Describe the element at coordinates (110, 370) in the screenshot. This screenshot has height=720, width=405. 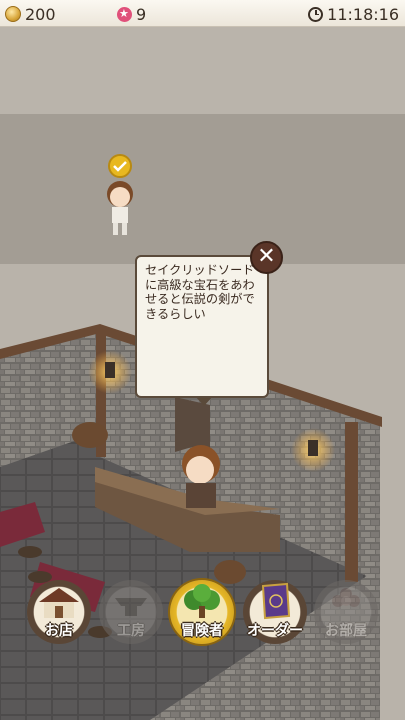
I see `lantern-left` at that location.